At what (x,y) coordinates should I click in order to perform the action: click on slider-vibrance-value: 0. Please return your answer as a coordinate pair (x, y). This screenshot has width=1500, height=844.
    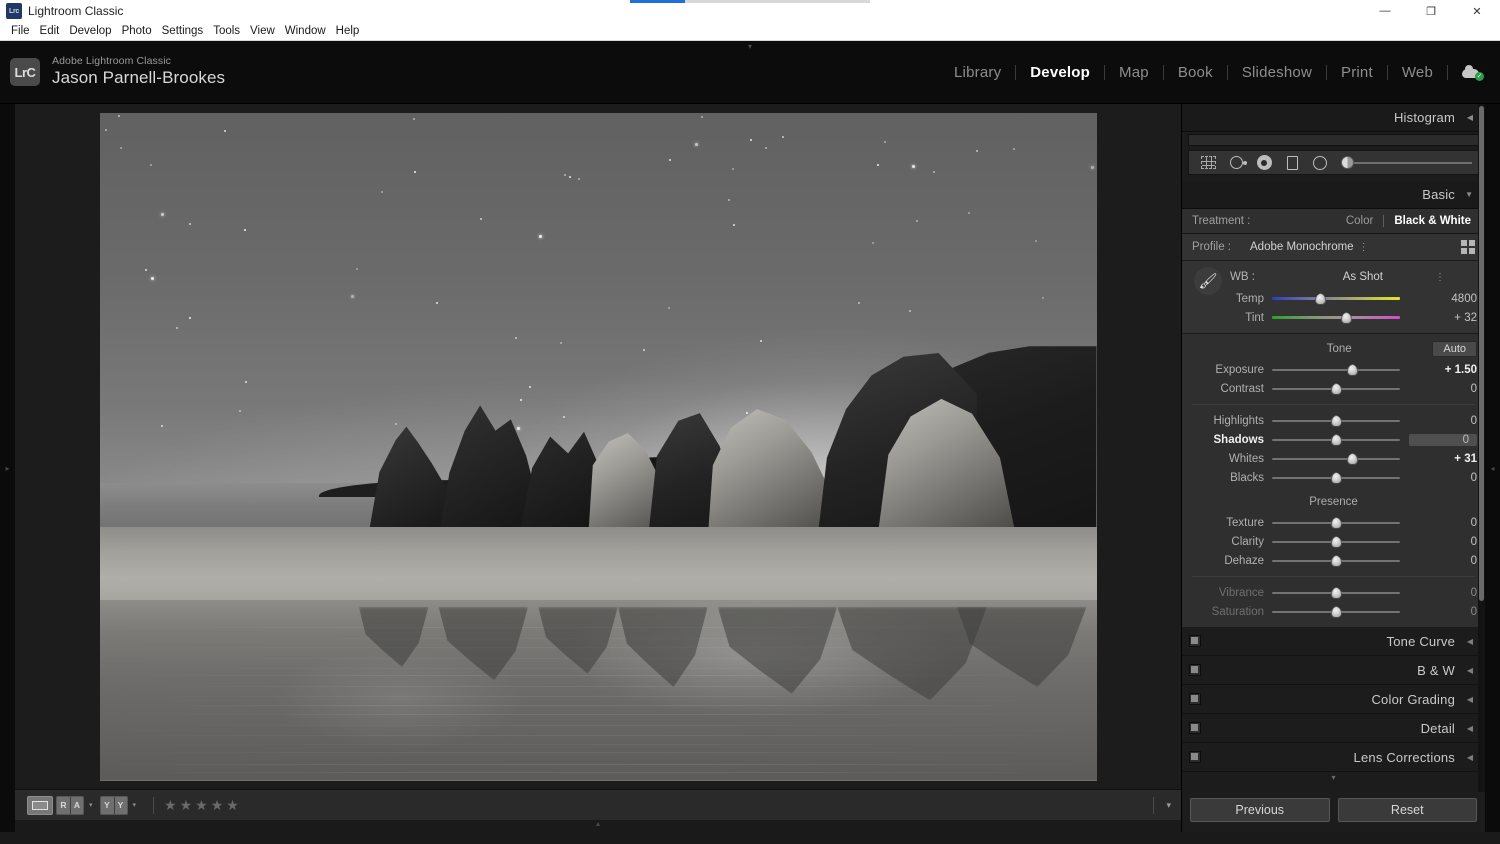
    Looking at the image, I should click on (1454, 593).